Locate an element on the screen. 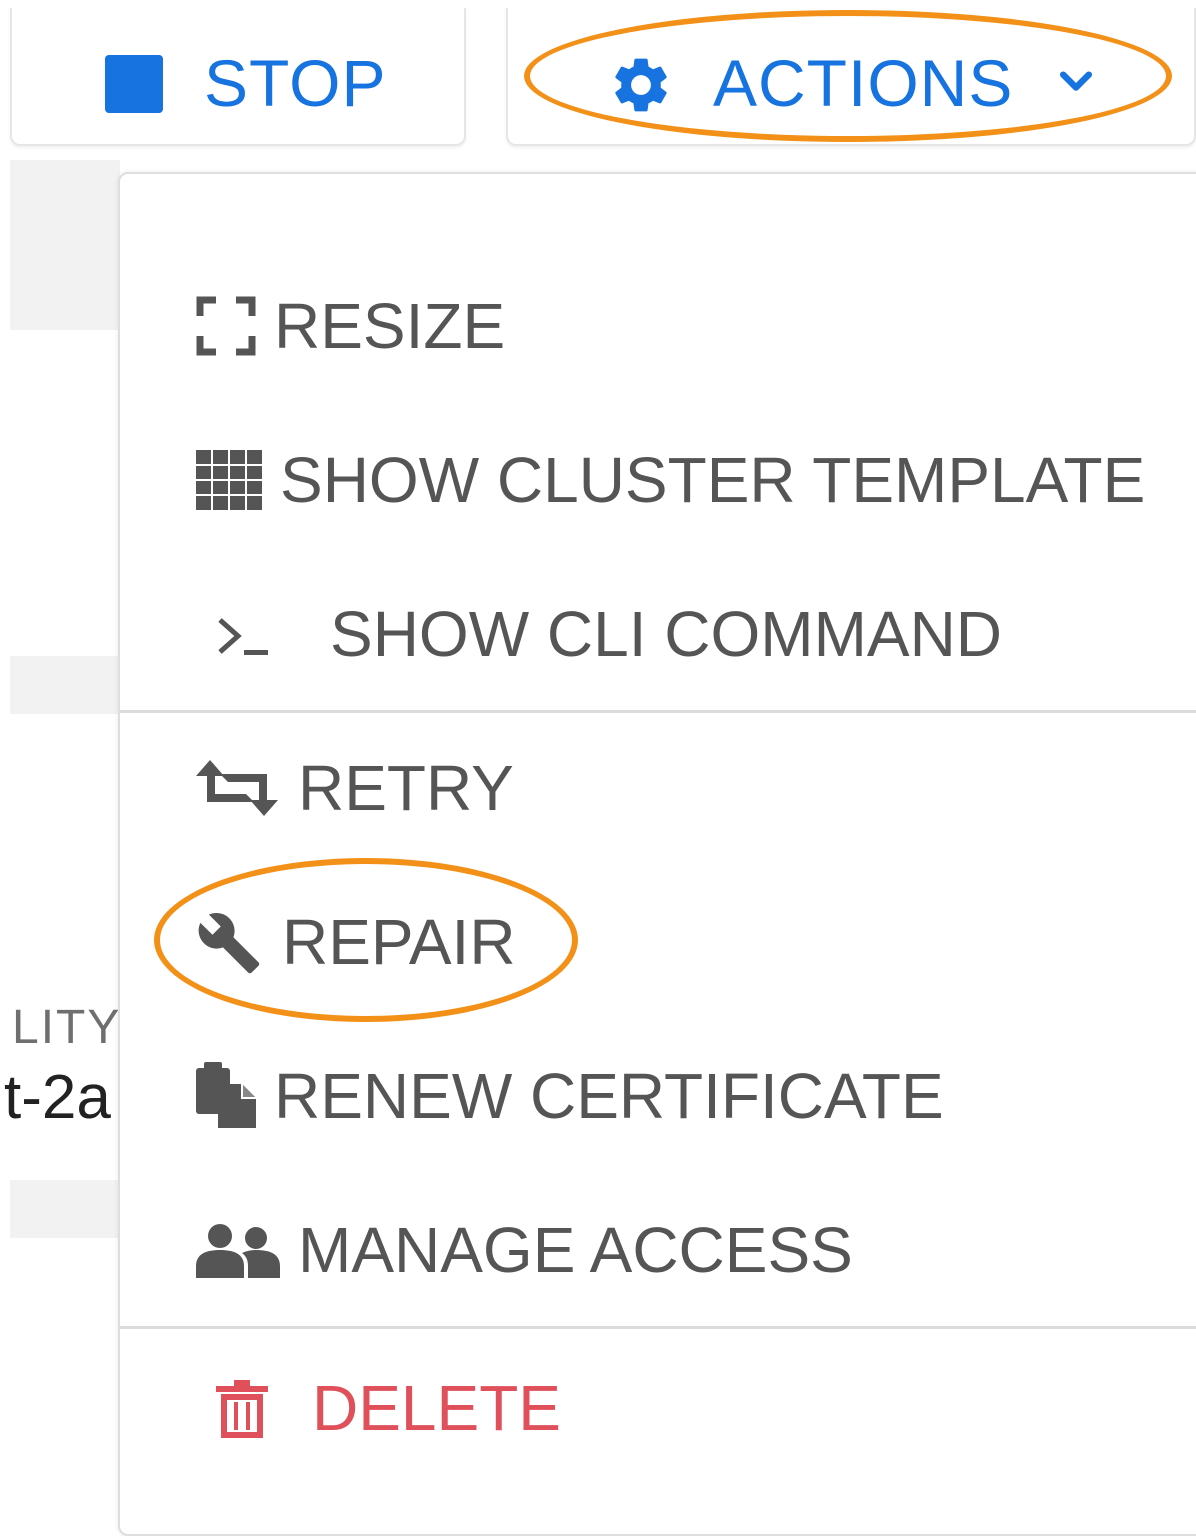 This screenshot has width=1196, height=1536. value-fragment: t-2a is located at coordinates (57, 1097).